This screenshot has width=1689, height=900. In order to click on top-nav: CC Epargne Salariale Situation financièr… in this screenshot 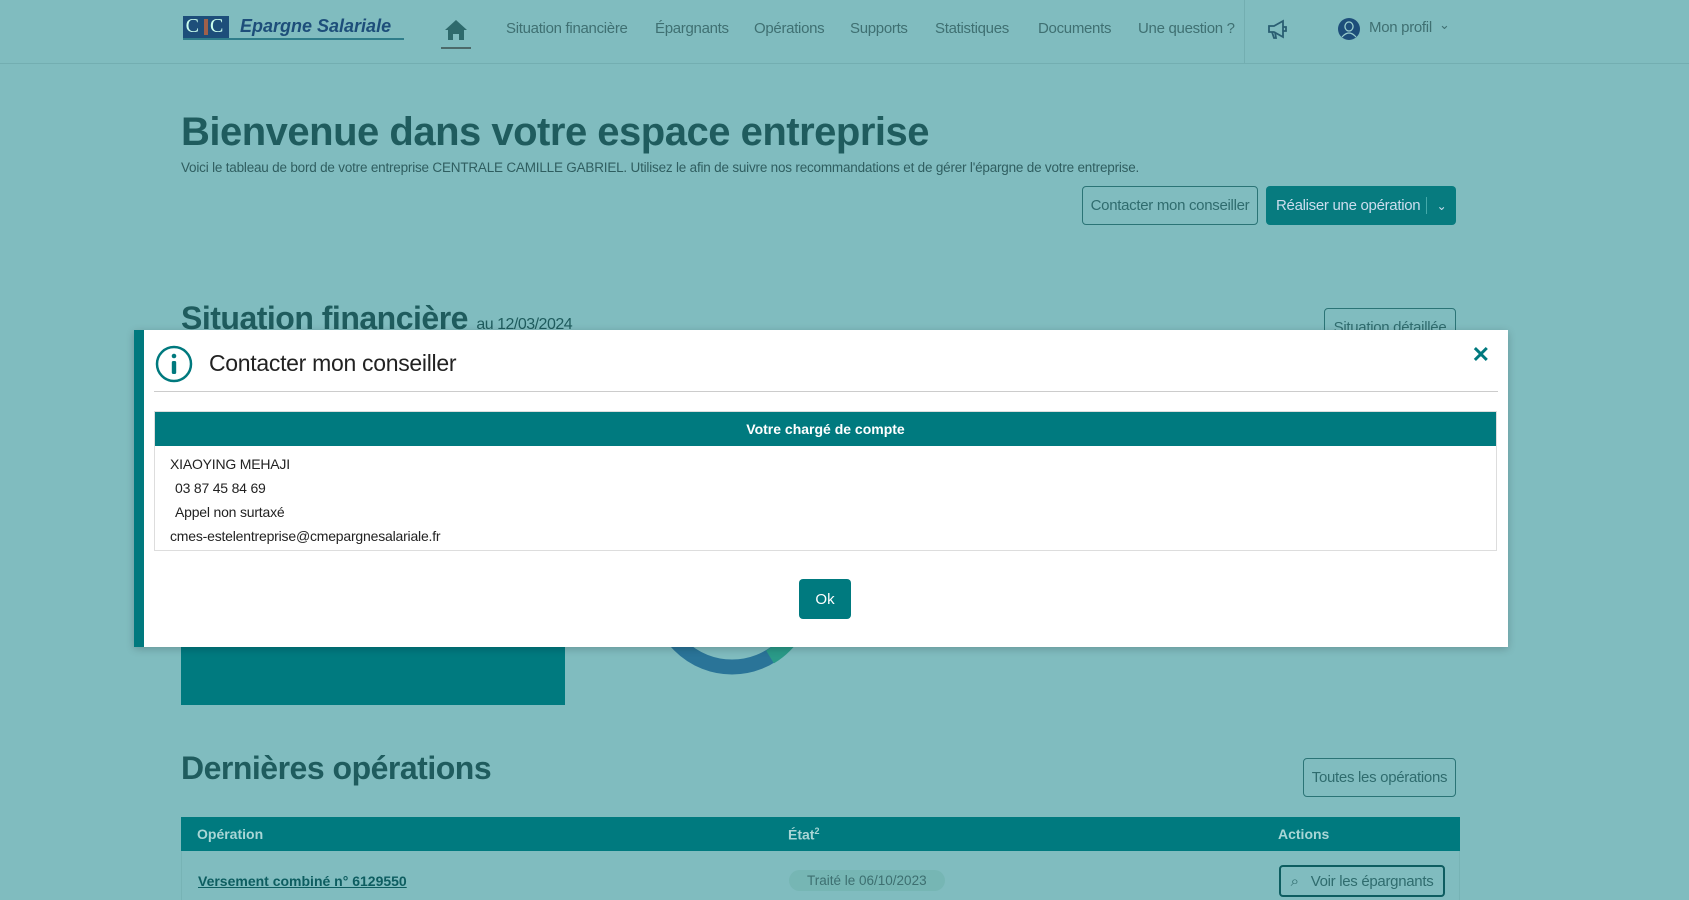, I will do `click(844, 32)`.